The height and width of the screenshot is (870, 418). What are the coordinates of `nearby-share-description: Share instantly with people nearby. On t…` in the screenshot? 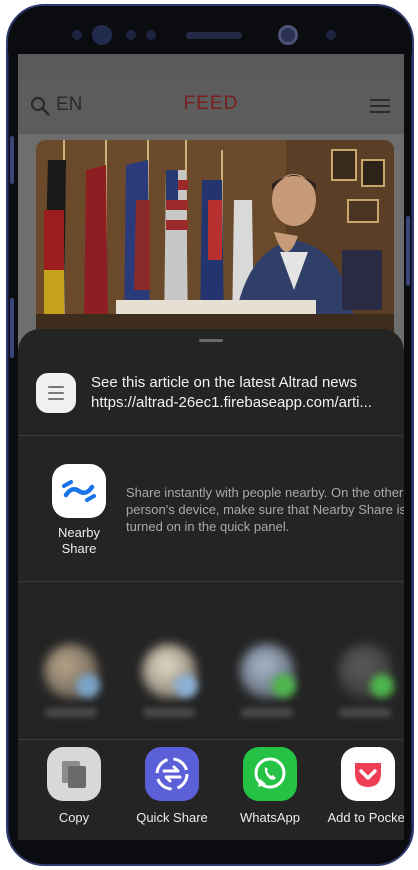 It's located at (265, 509).